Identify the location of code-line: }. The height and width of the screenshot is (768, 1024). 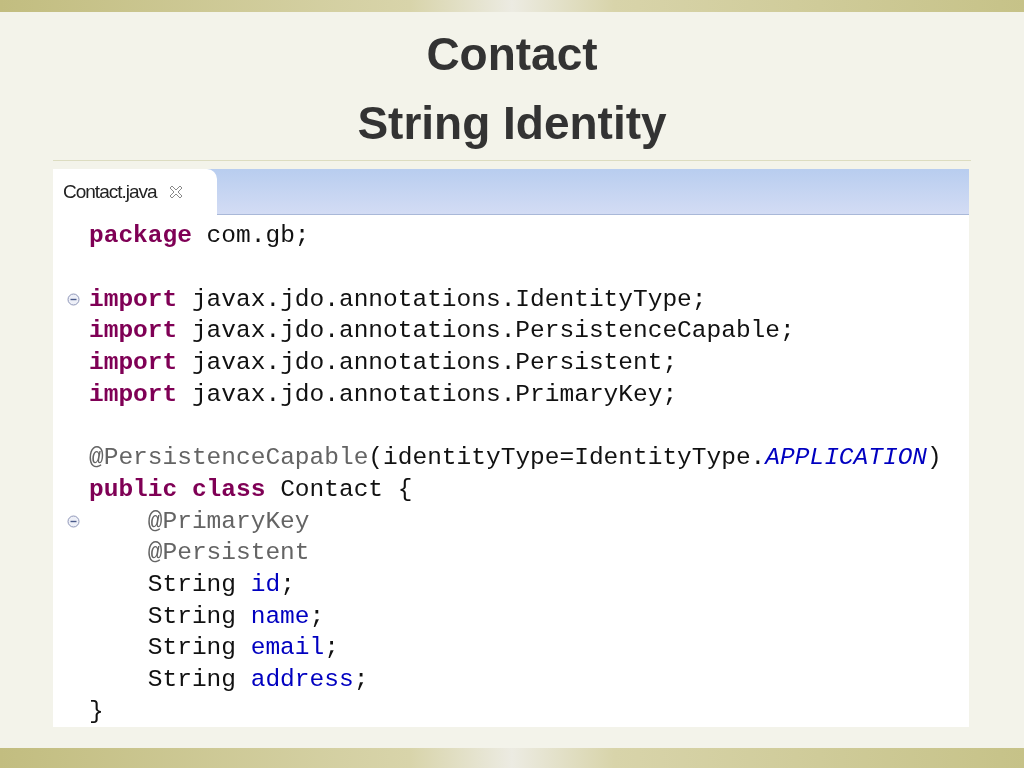
(96, 711).